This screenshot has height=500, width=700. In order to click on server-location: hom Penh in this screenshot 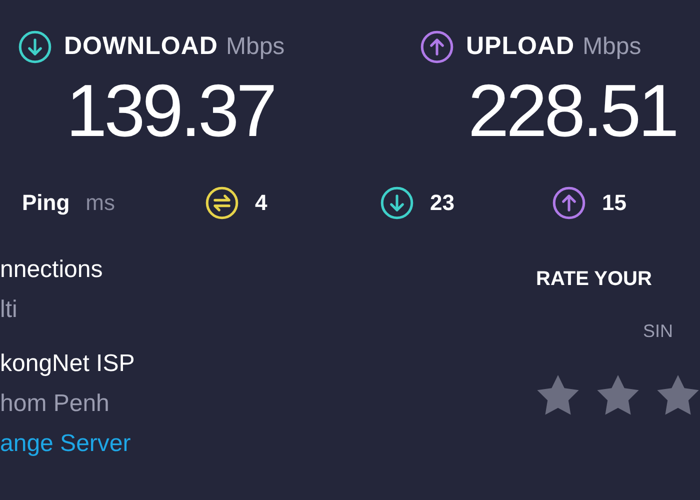, I will do `click(55, 403)`.